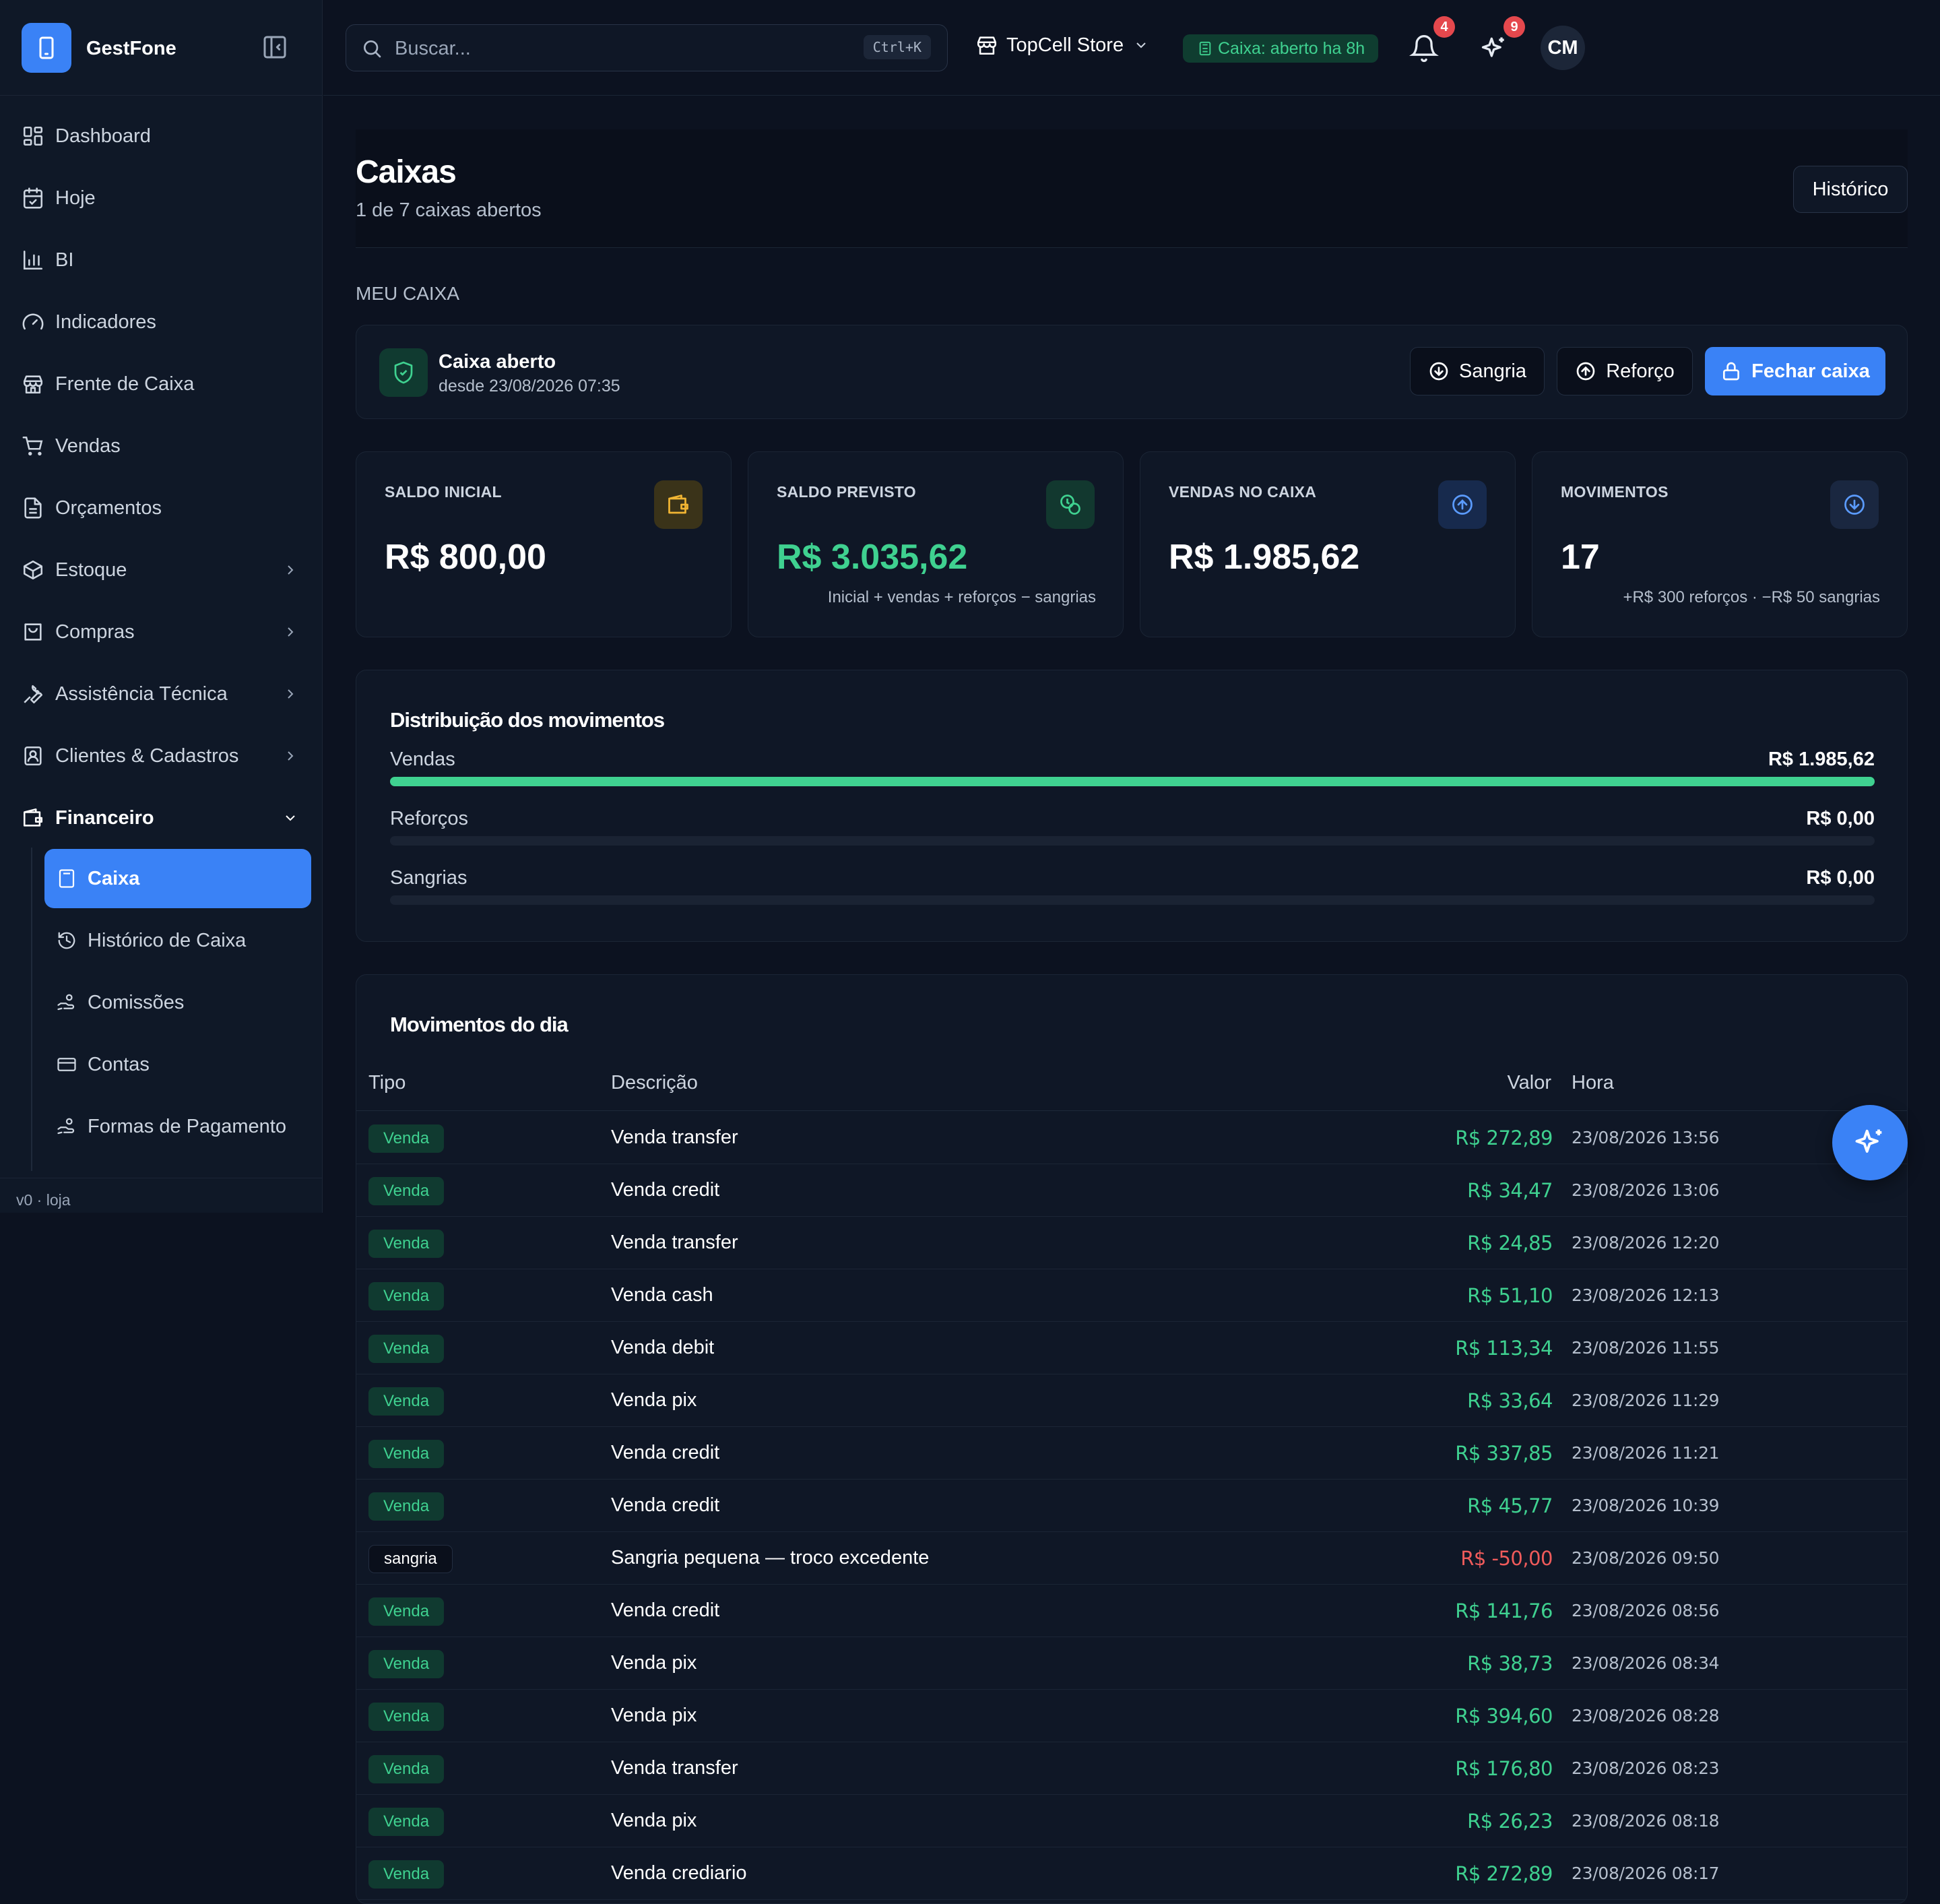  Describe the element at coordinates (1625, 371) in the screenshot. I see `reforco-button: Reforço` at that location.